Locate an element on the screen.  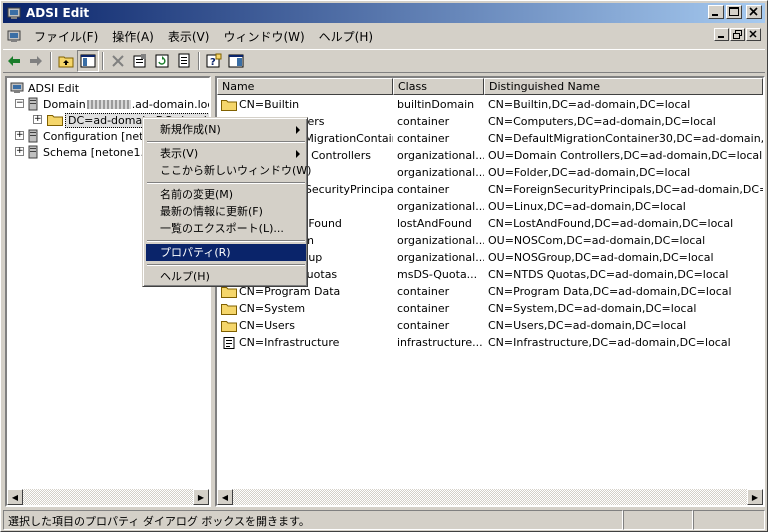
back-button is located at coordinates (14, 61).